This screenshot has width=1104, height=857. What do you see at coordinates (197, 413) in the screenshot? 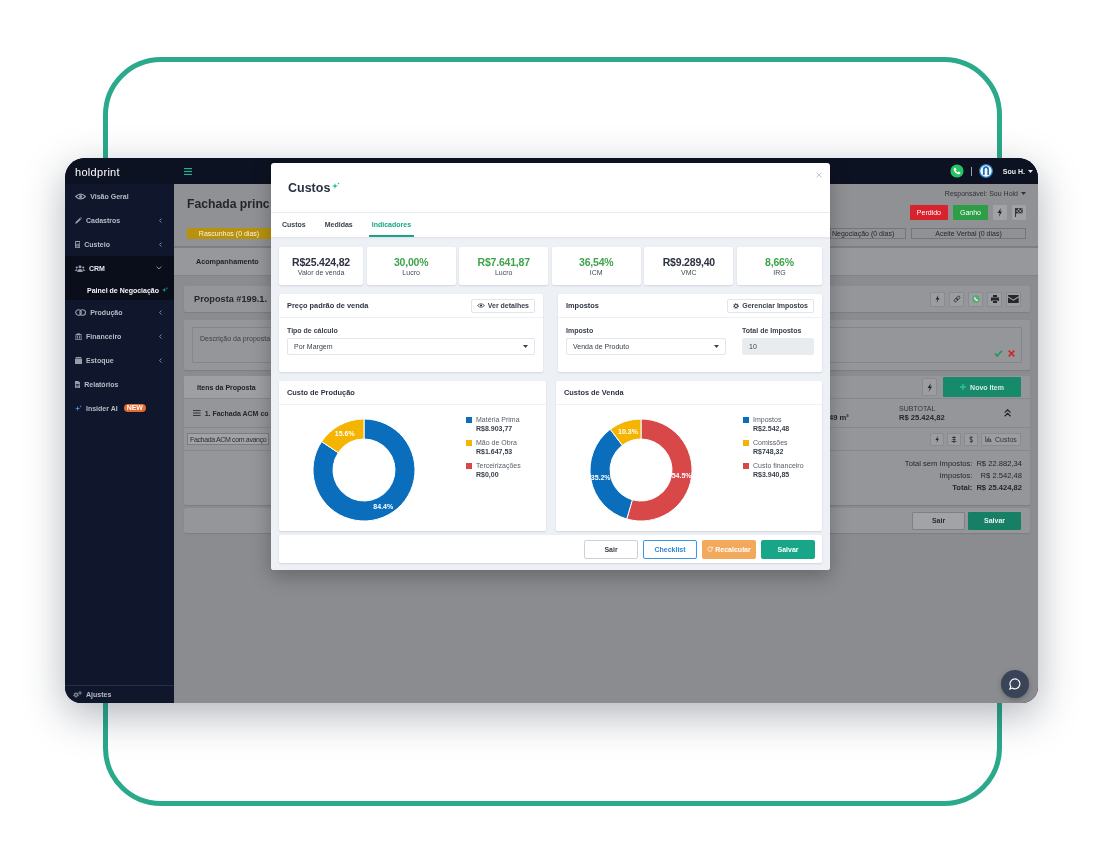
I see `drag-handle-icon` at bounding box center [197, 413].